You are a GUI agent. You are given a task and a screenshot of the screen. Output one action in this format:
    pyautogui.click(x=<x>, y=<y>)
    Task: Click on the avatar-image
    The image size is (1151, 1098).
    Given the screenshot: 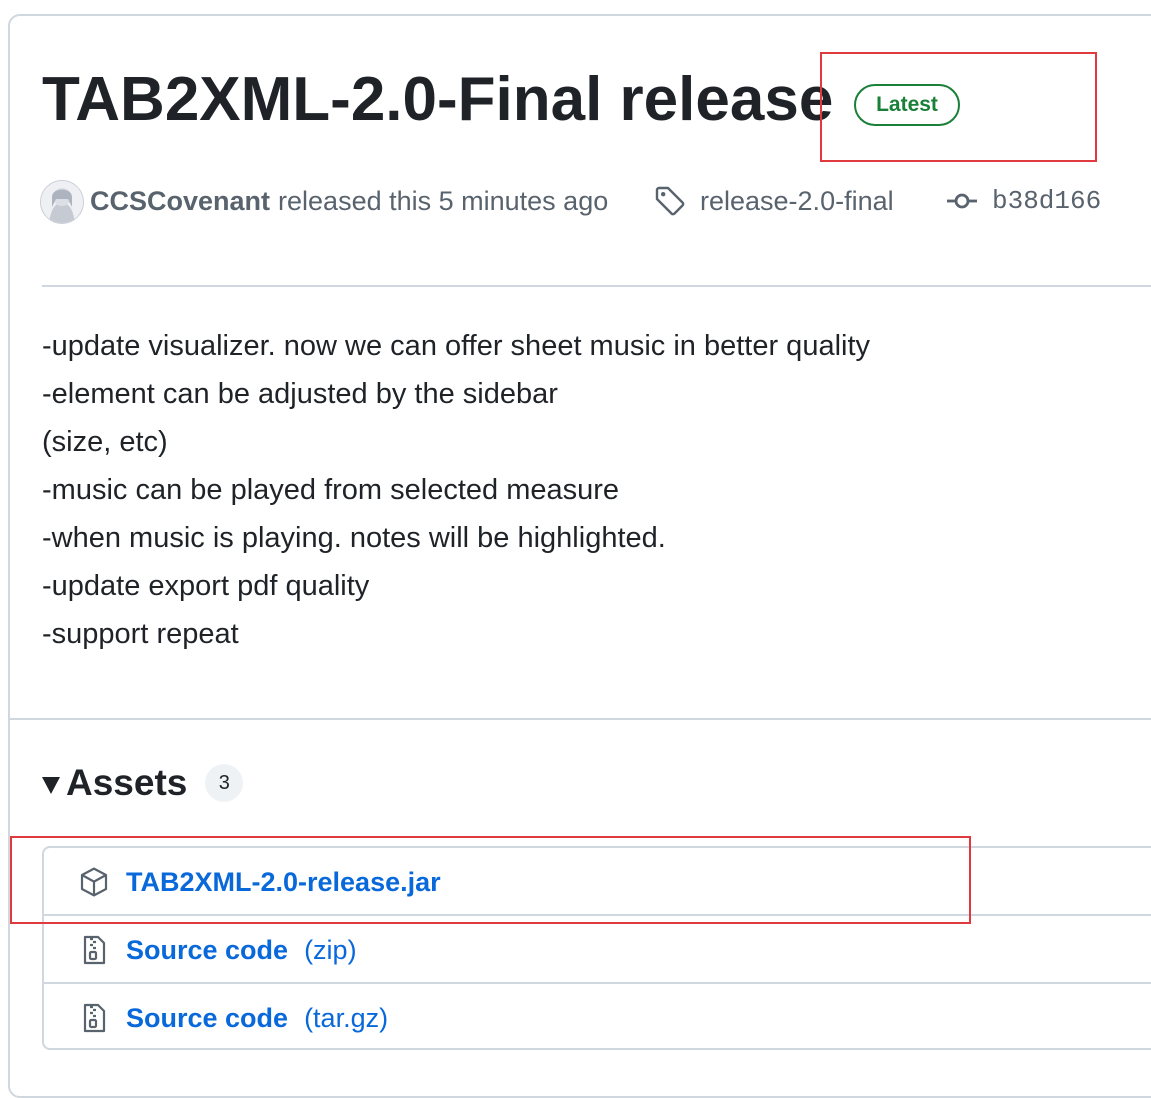 What is the action you would take?
    pyautogui.click(x=62, y=202)
    